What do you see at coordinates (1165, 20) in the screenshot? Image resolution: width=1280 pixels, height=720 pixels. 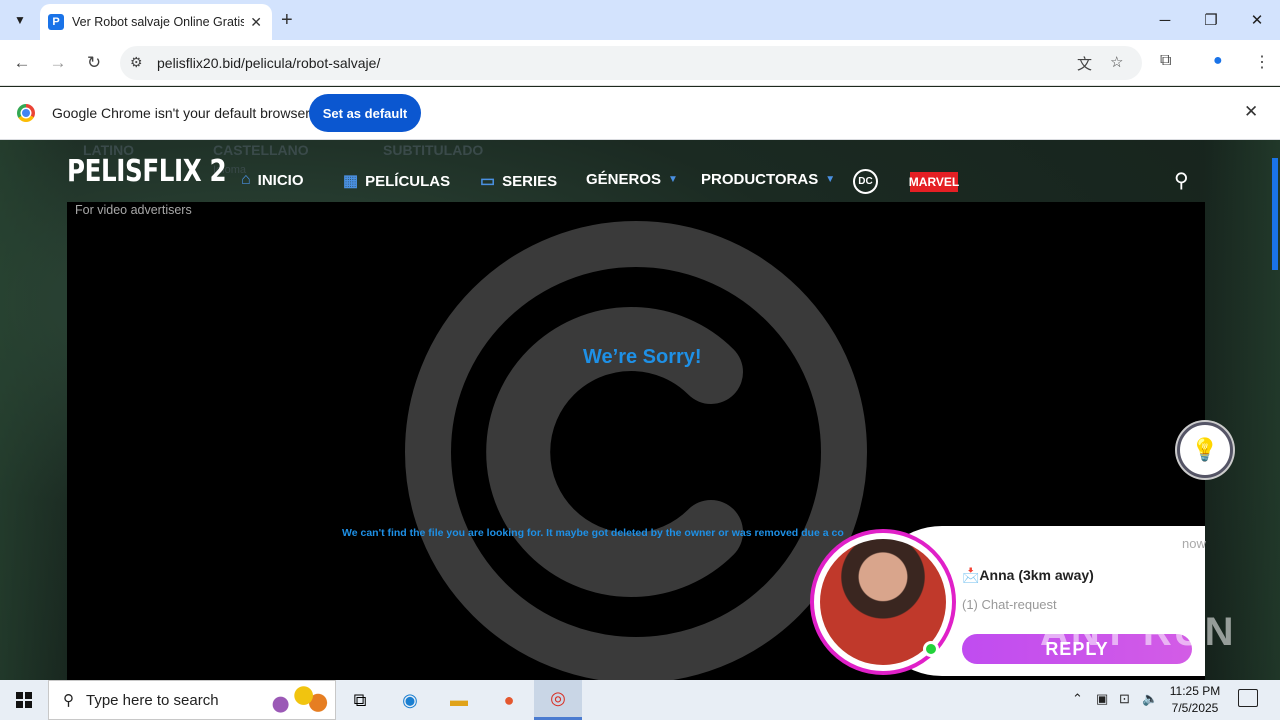 I see `minimize-button: ─` at bounding box center [1165, 20].